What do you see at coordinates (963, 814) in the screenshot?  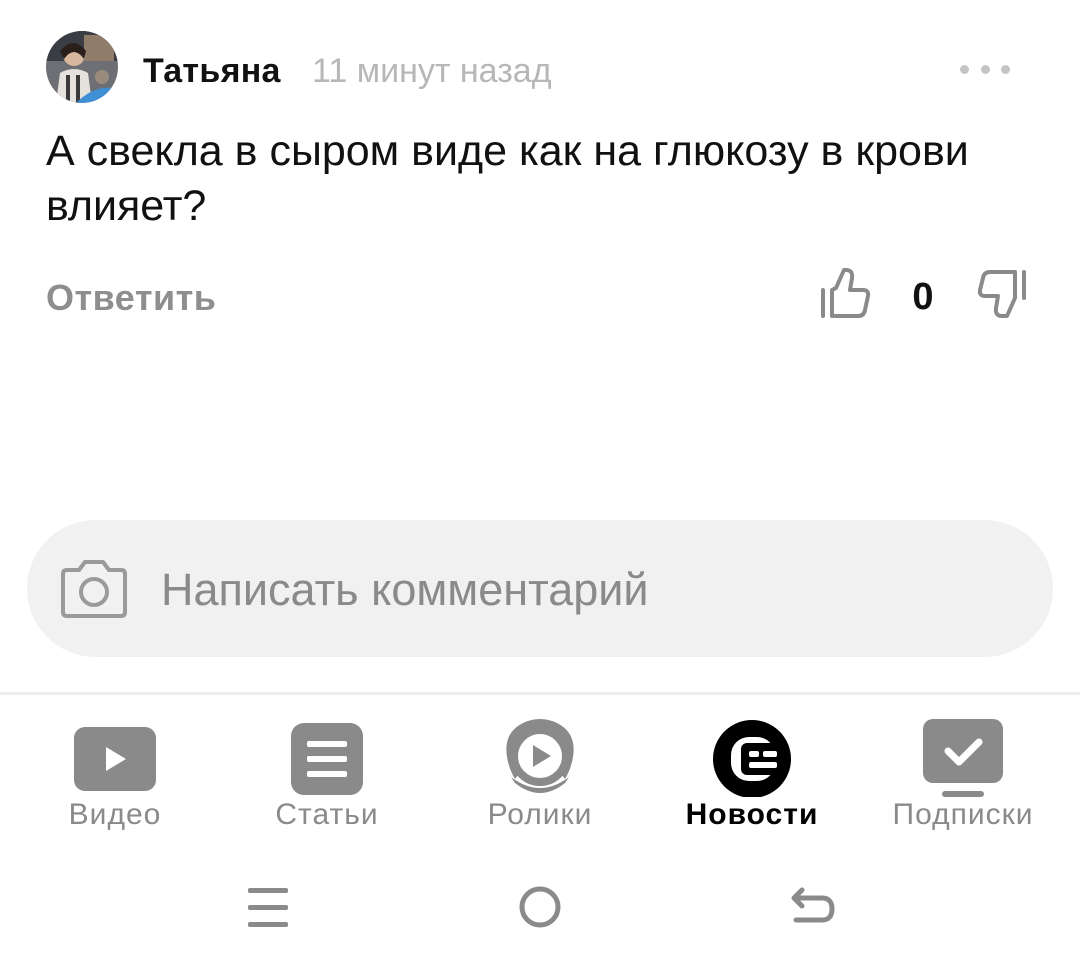 I see `tab-label: Подписки` at bounding box center [963, 814].